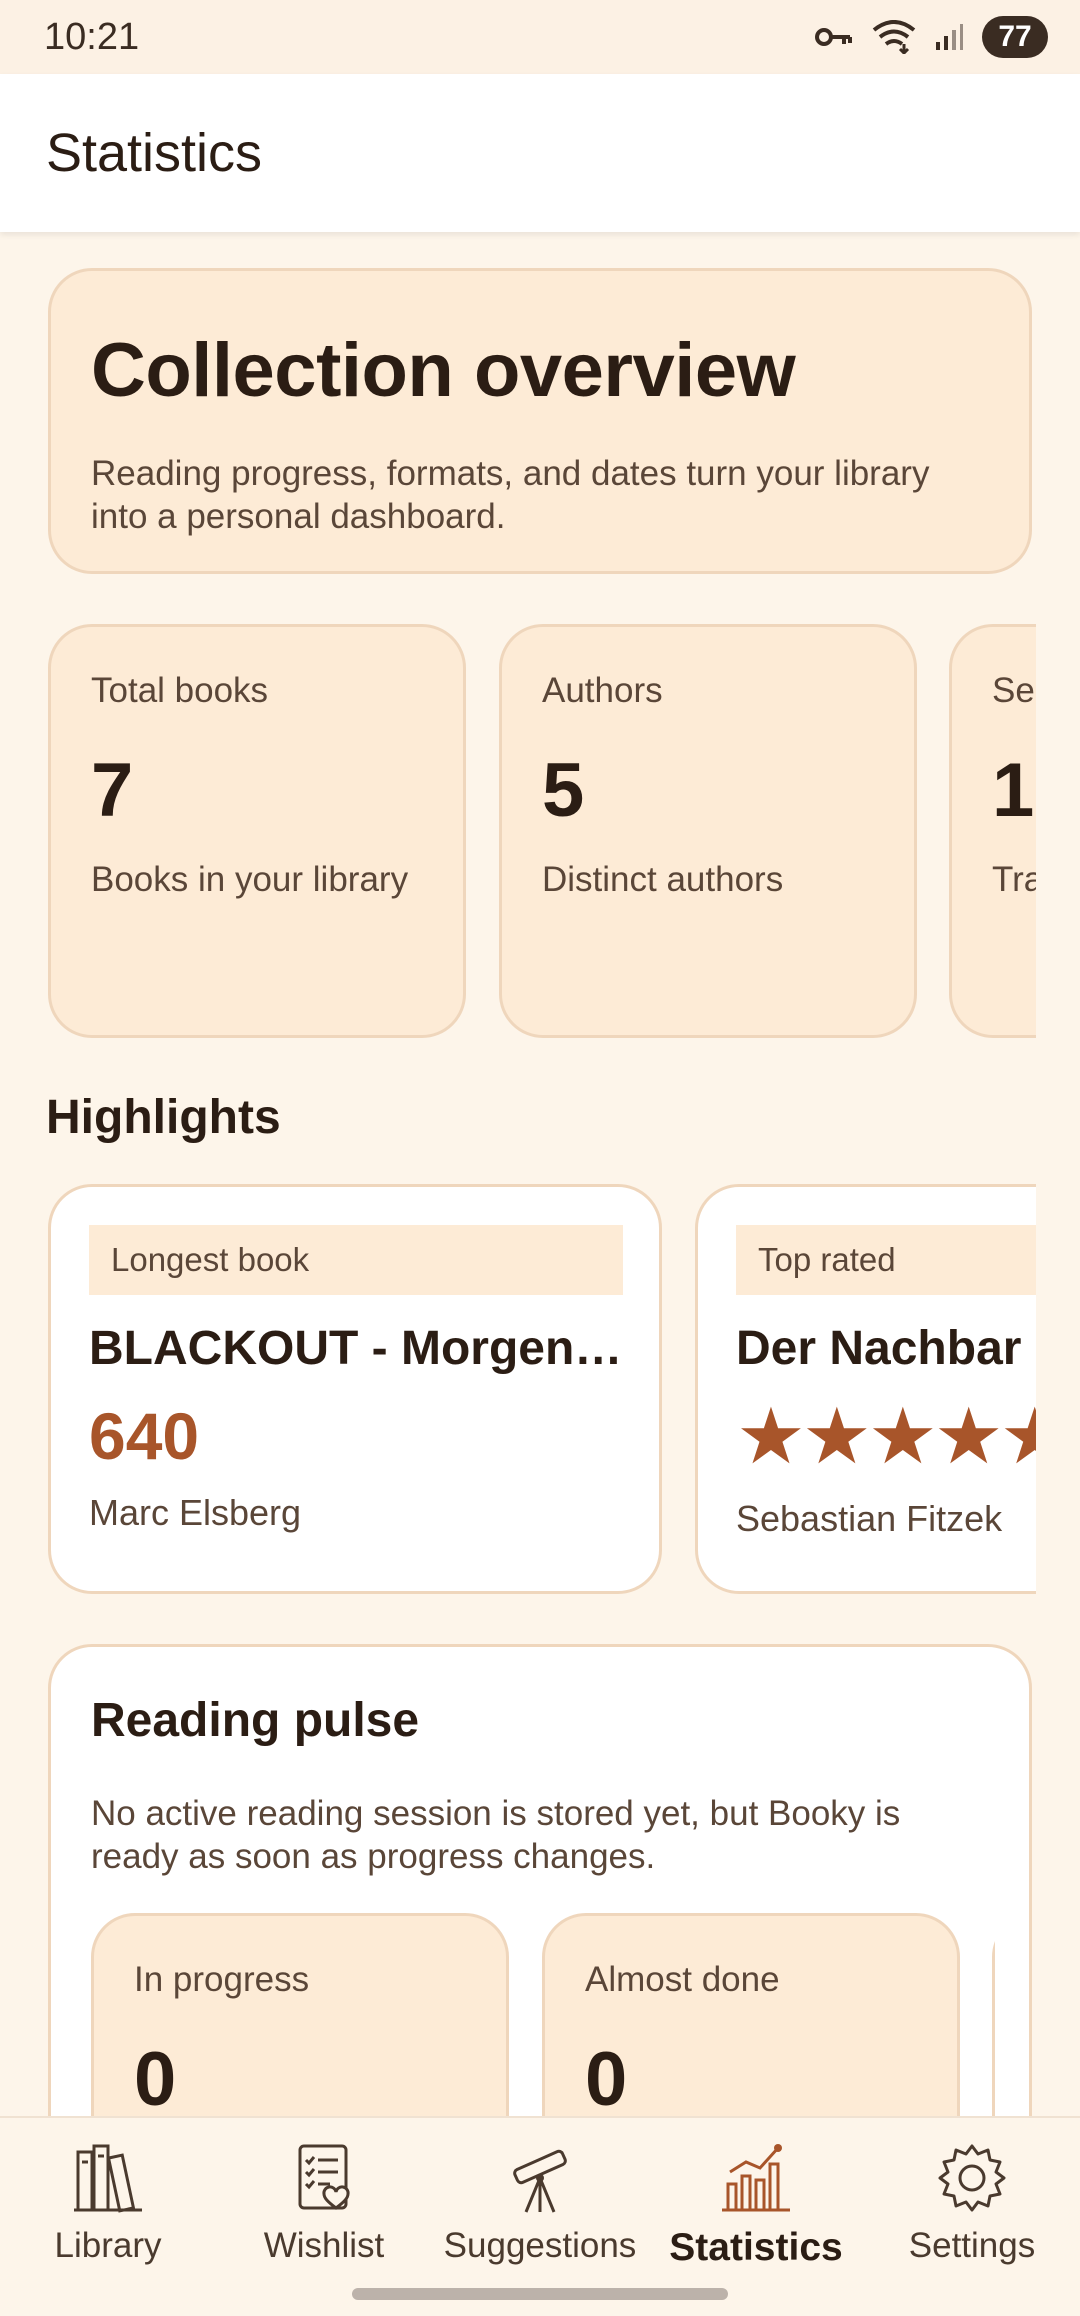 This screenshot has width=1080, height=2316. What do you see at coordinates (180, 690) in the screenshot?
I see `stat-label: Total books` at bounding box center [180, 690].